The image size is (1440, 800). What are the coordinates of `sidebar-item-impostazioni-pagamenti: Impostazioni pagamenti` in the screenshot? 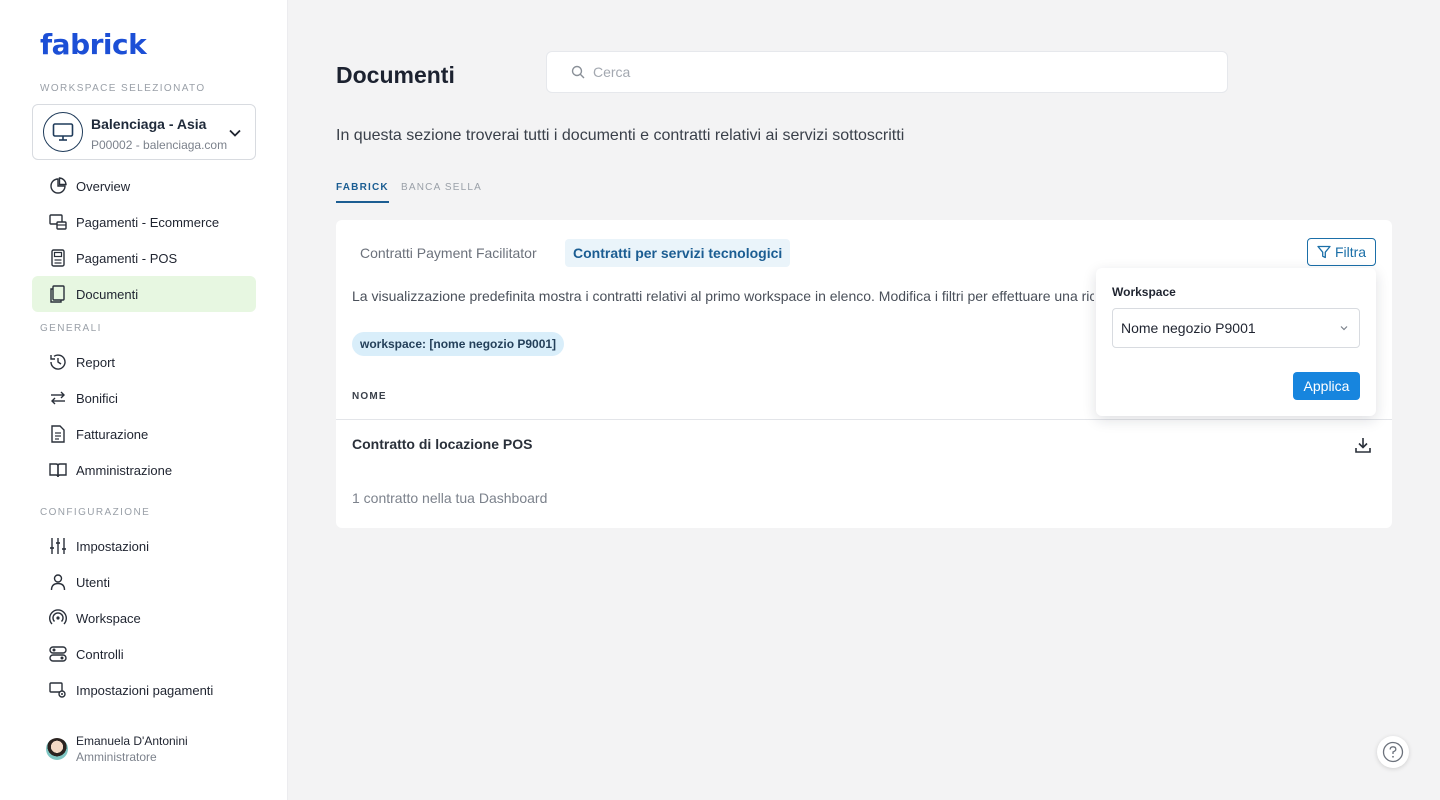 It's located at (144, 690).